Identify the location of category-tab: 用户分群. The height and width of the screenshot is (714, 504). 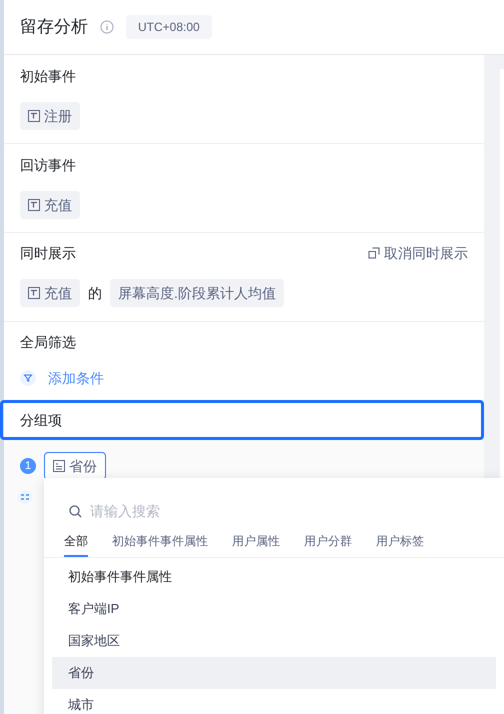
(328, 545).